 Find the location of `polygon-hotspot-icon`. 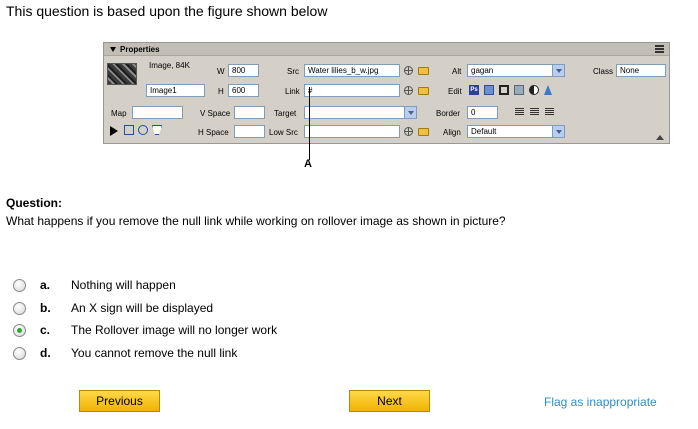

polygon-hotspot-icon is located at coordinates (157, 130).